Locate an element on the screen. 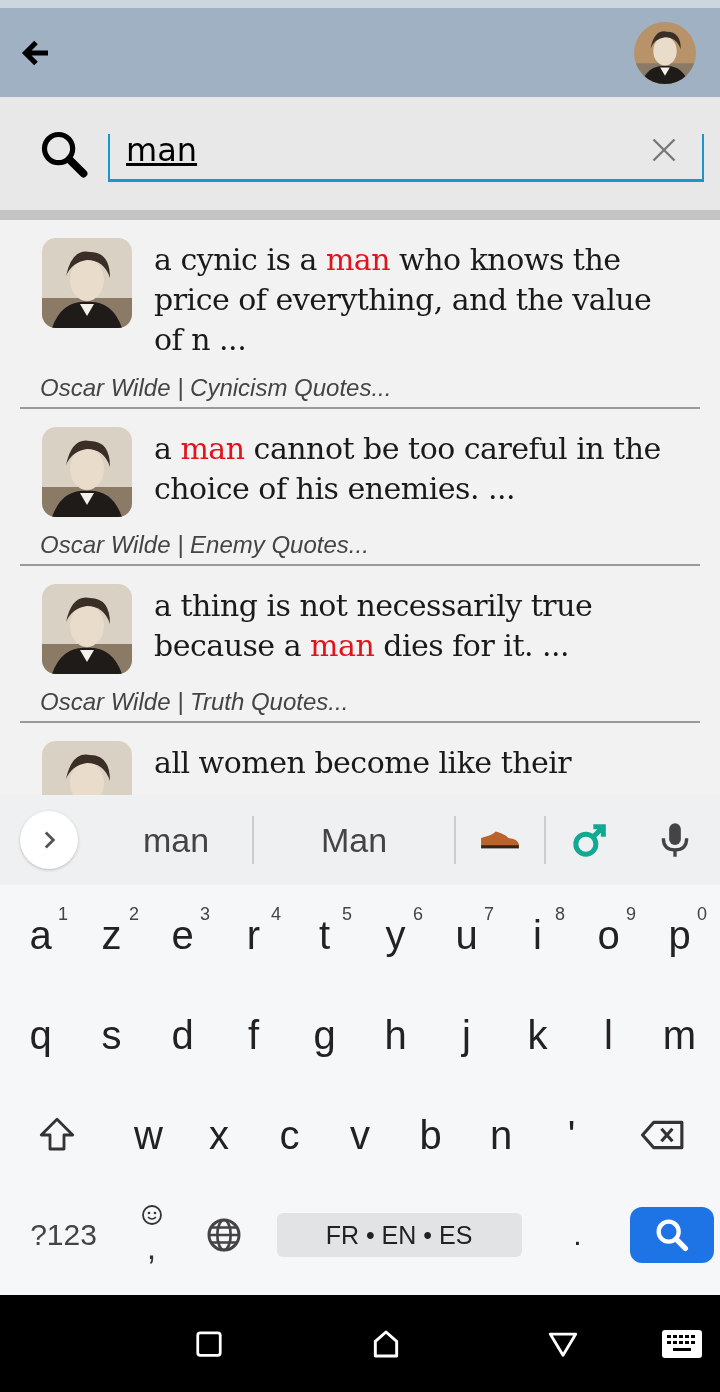 The image size is (720, 1392). suggestion: Man is located at coordinates (354, 840).